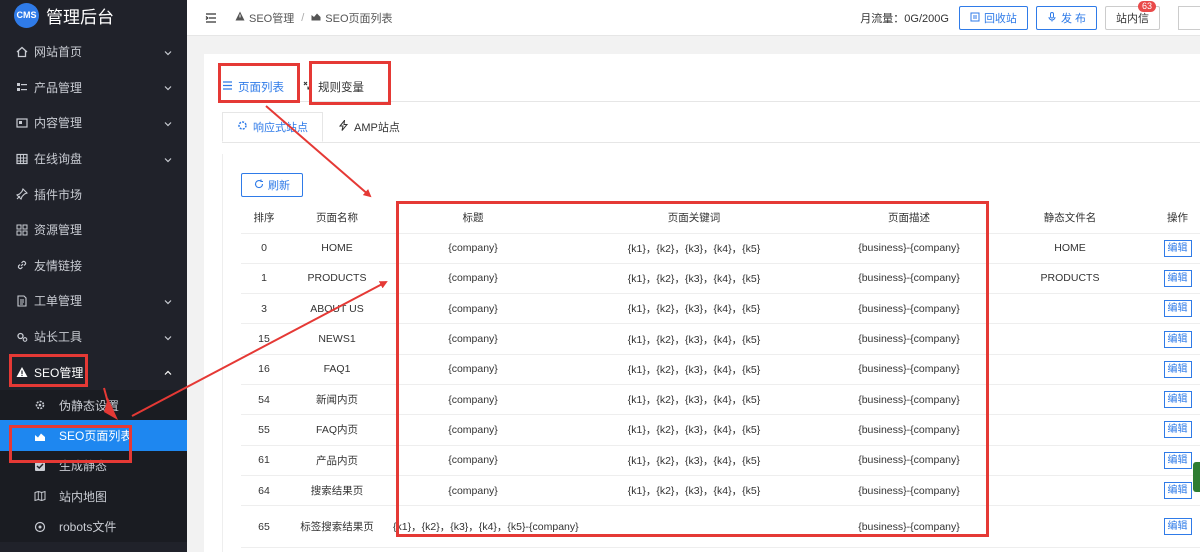 Image resolution: width=1200 pixels, height=552 pixels. I want to click on sidebar-item-robots: robots文件, so click(93, 527).